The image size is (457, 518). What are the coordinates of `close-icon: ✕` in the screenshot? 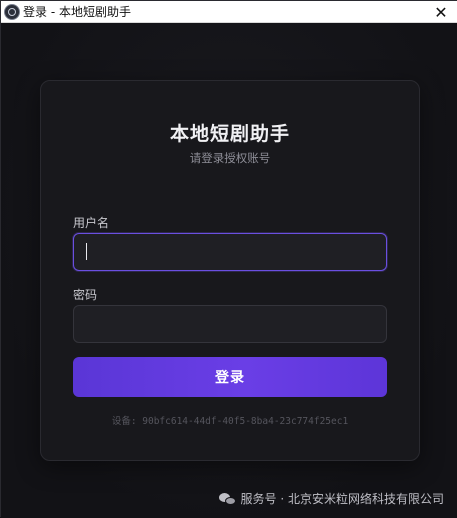 It's located at (441, 12).